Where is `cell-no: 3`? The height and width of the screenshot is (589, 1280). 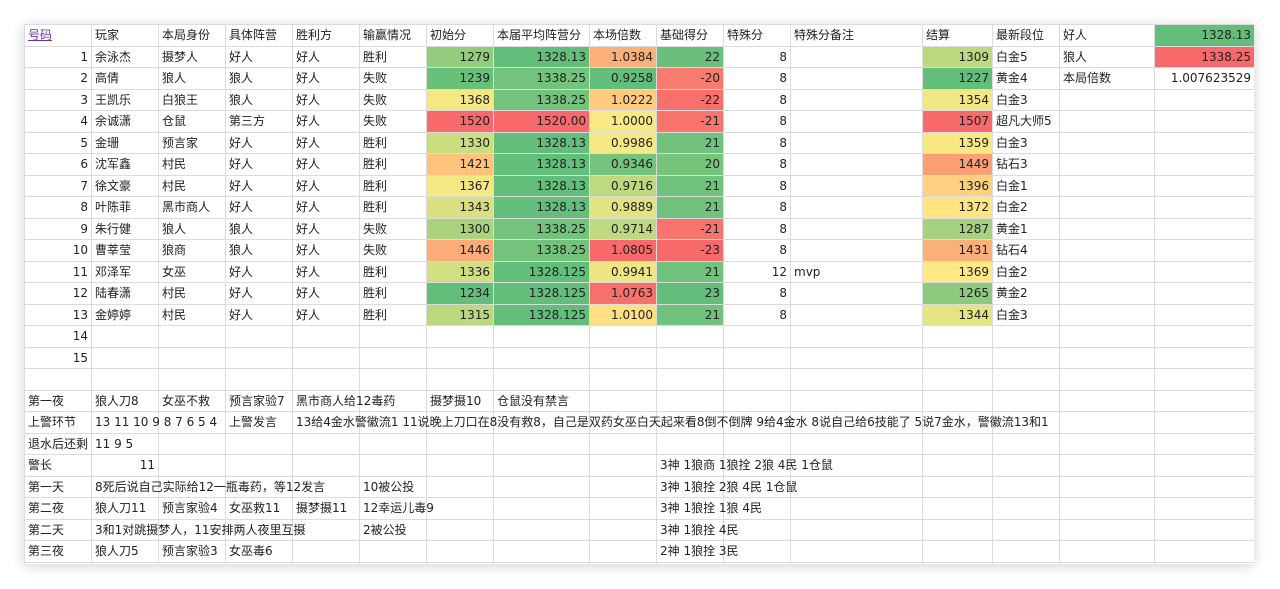 cell-no: 3 is located at coordinates (58, 99).